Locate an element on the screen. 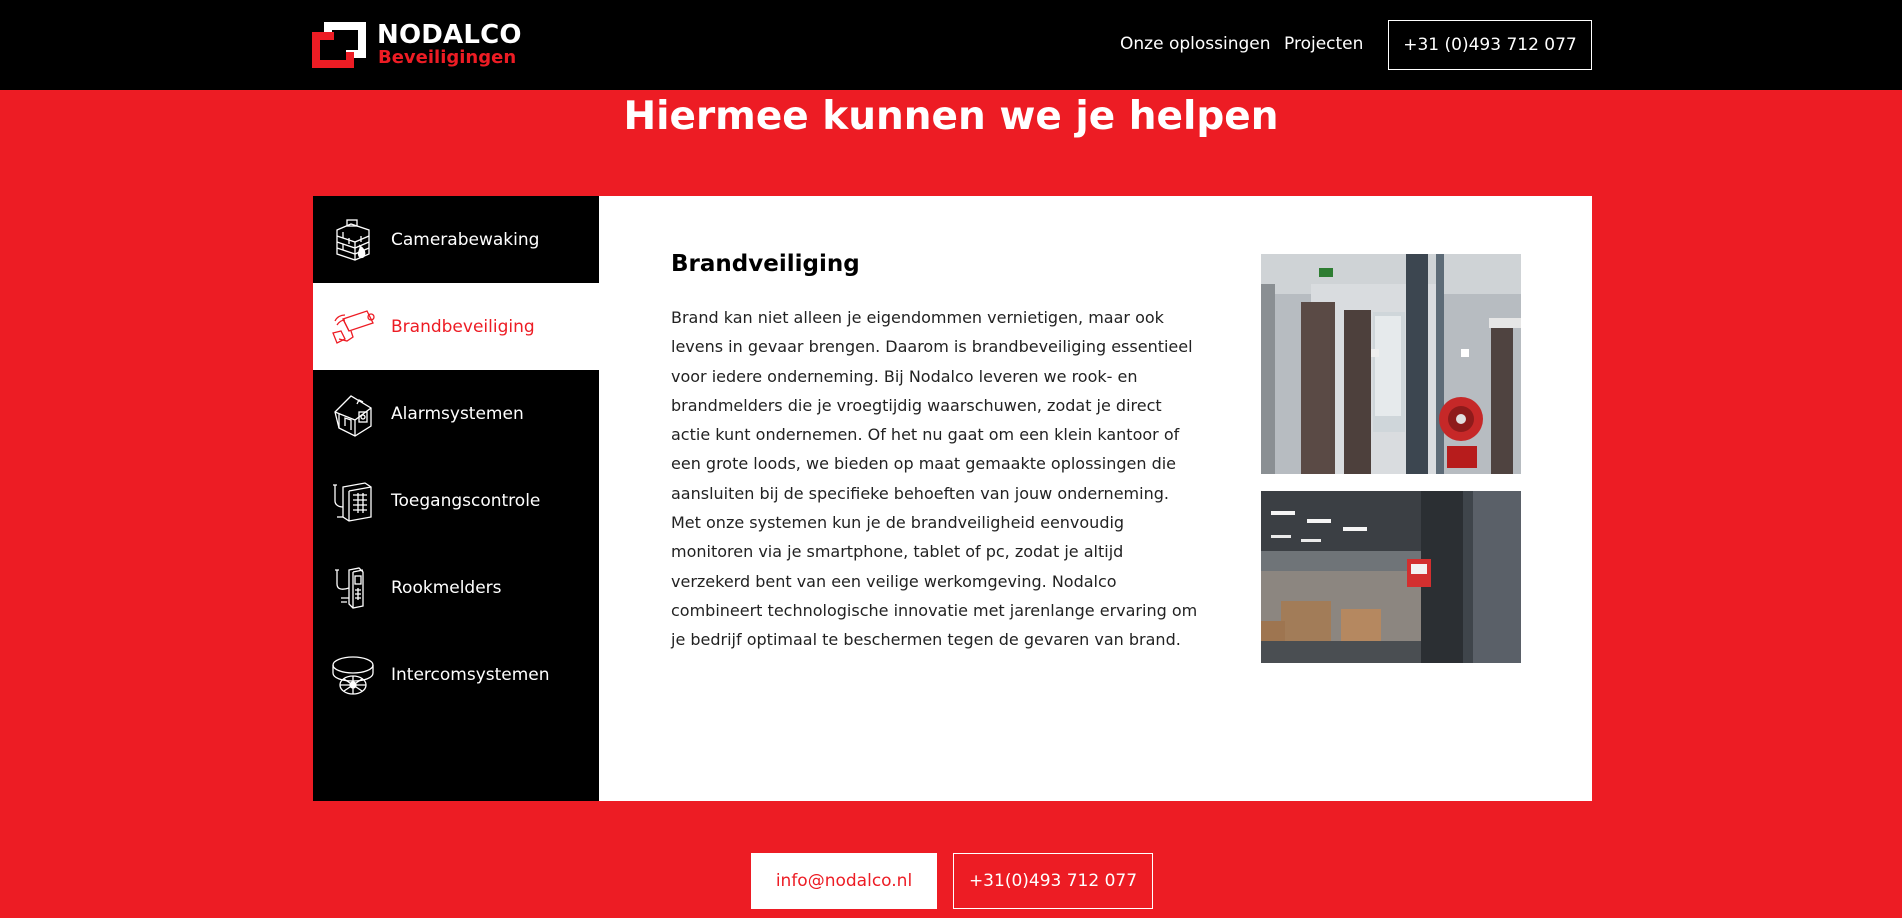 This screenshot has height=918, width=1902. security-camera-icon is located at coordinates (353, 326).